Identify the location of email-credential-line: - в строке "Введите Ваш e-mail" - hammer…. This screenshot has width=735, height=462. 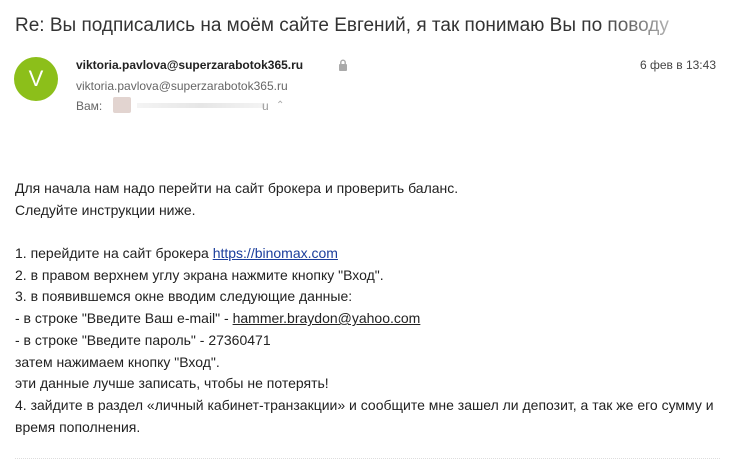
(370, 319).